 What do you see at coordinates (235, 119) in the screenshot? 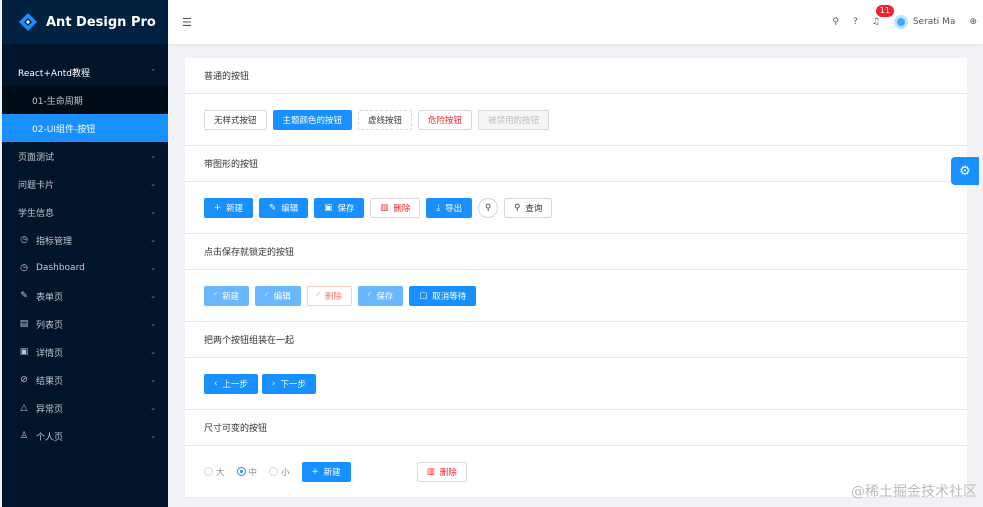
I see `default-button: 无样式按钮` at bounding box center [235, 119].